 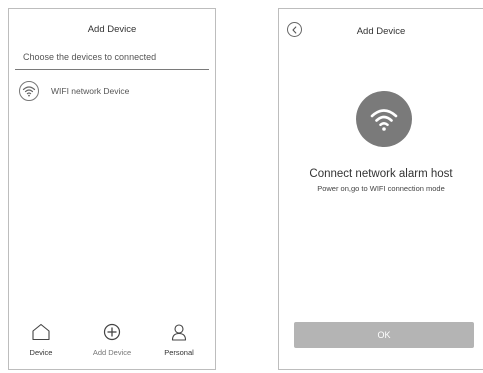 What do you see at coordinates (90, 91) in the screenshot?
I see `list-item-label: WIFI network Device` at bounding box center [90, 91].